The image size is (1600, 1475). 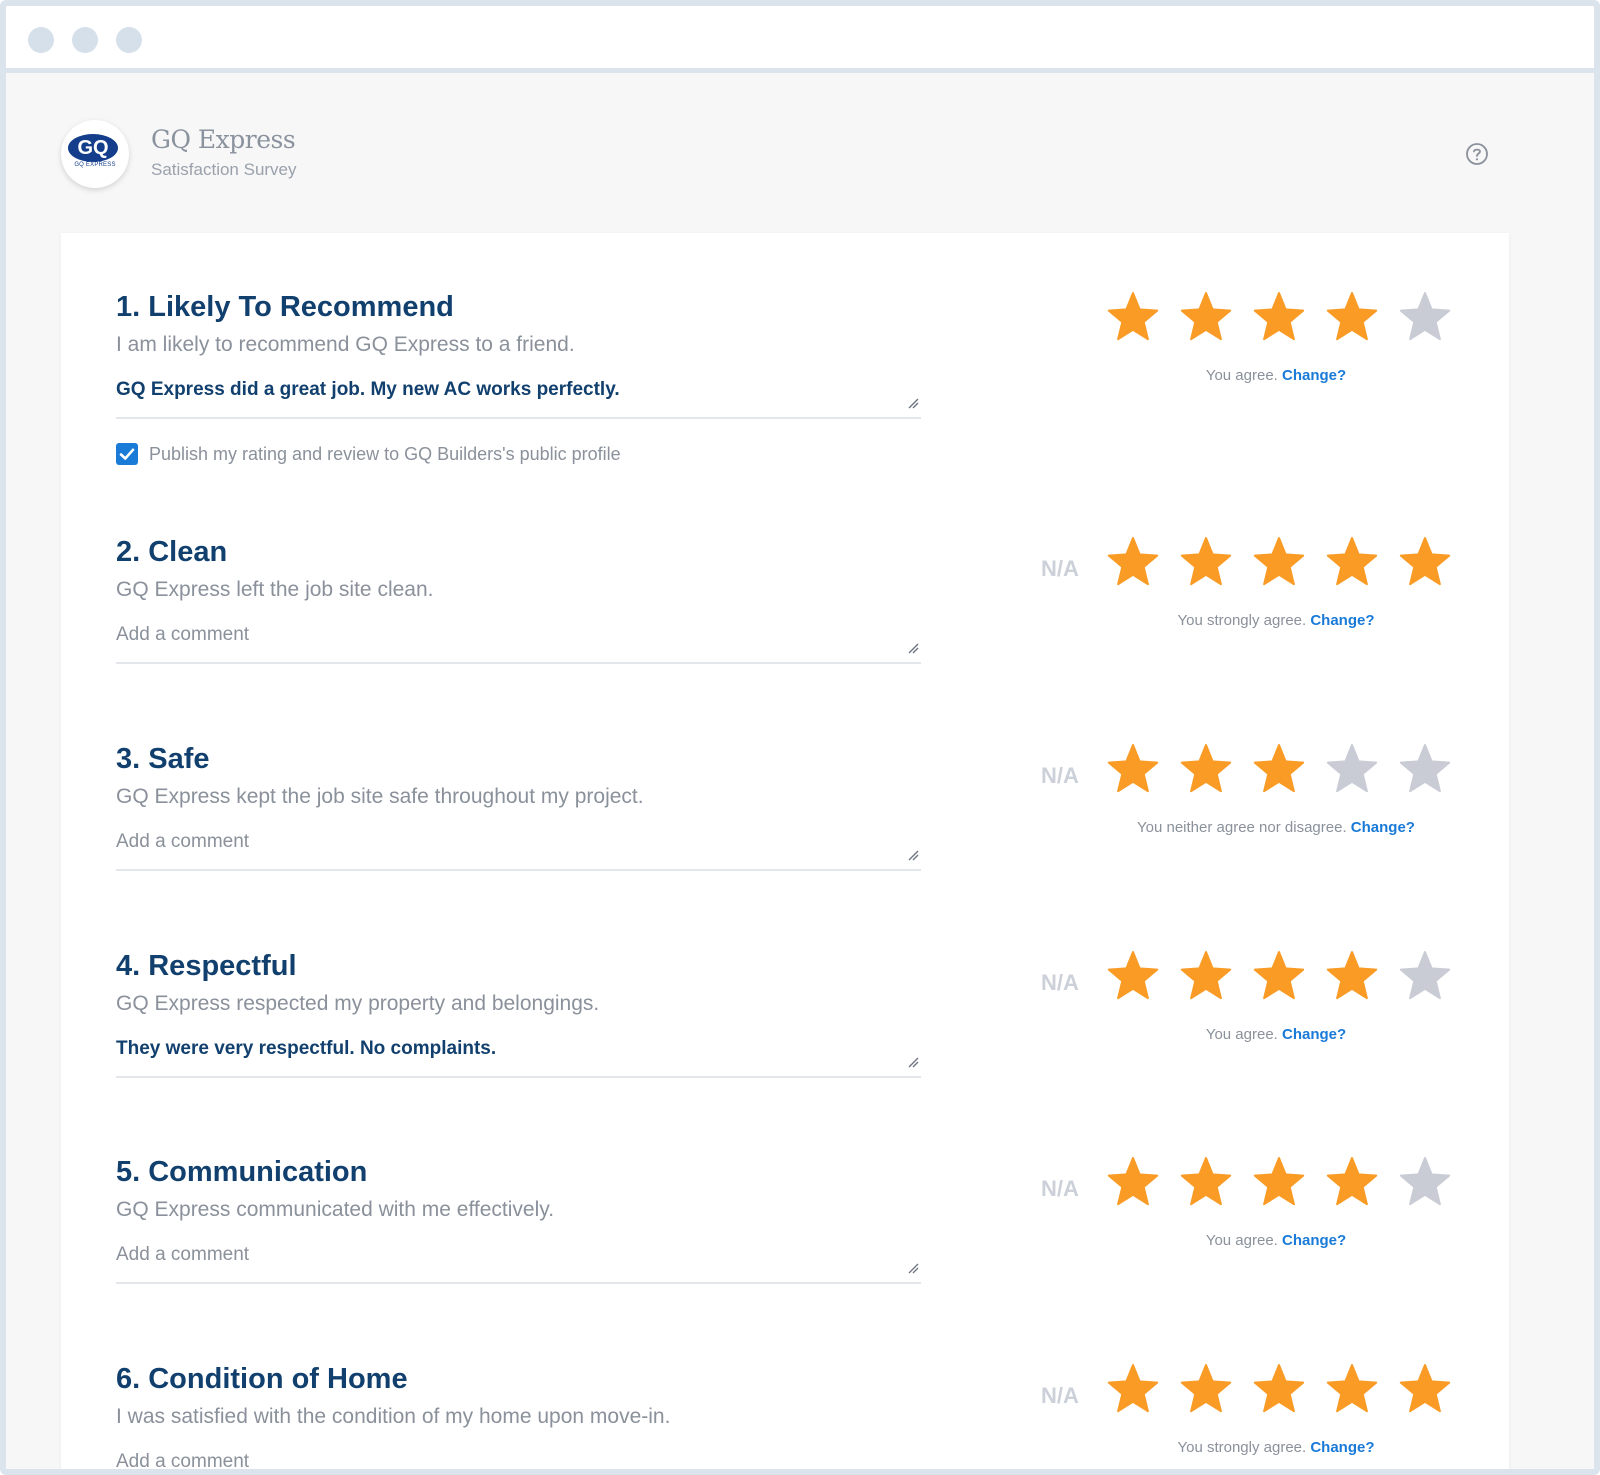 I want to click on window-close-dot, so click(x=41, y=40).